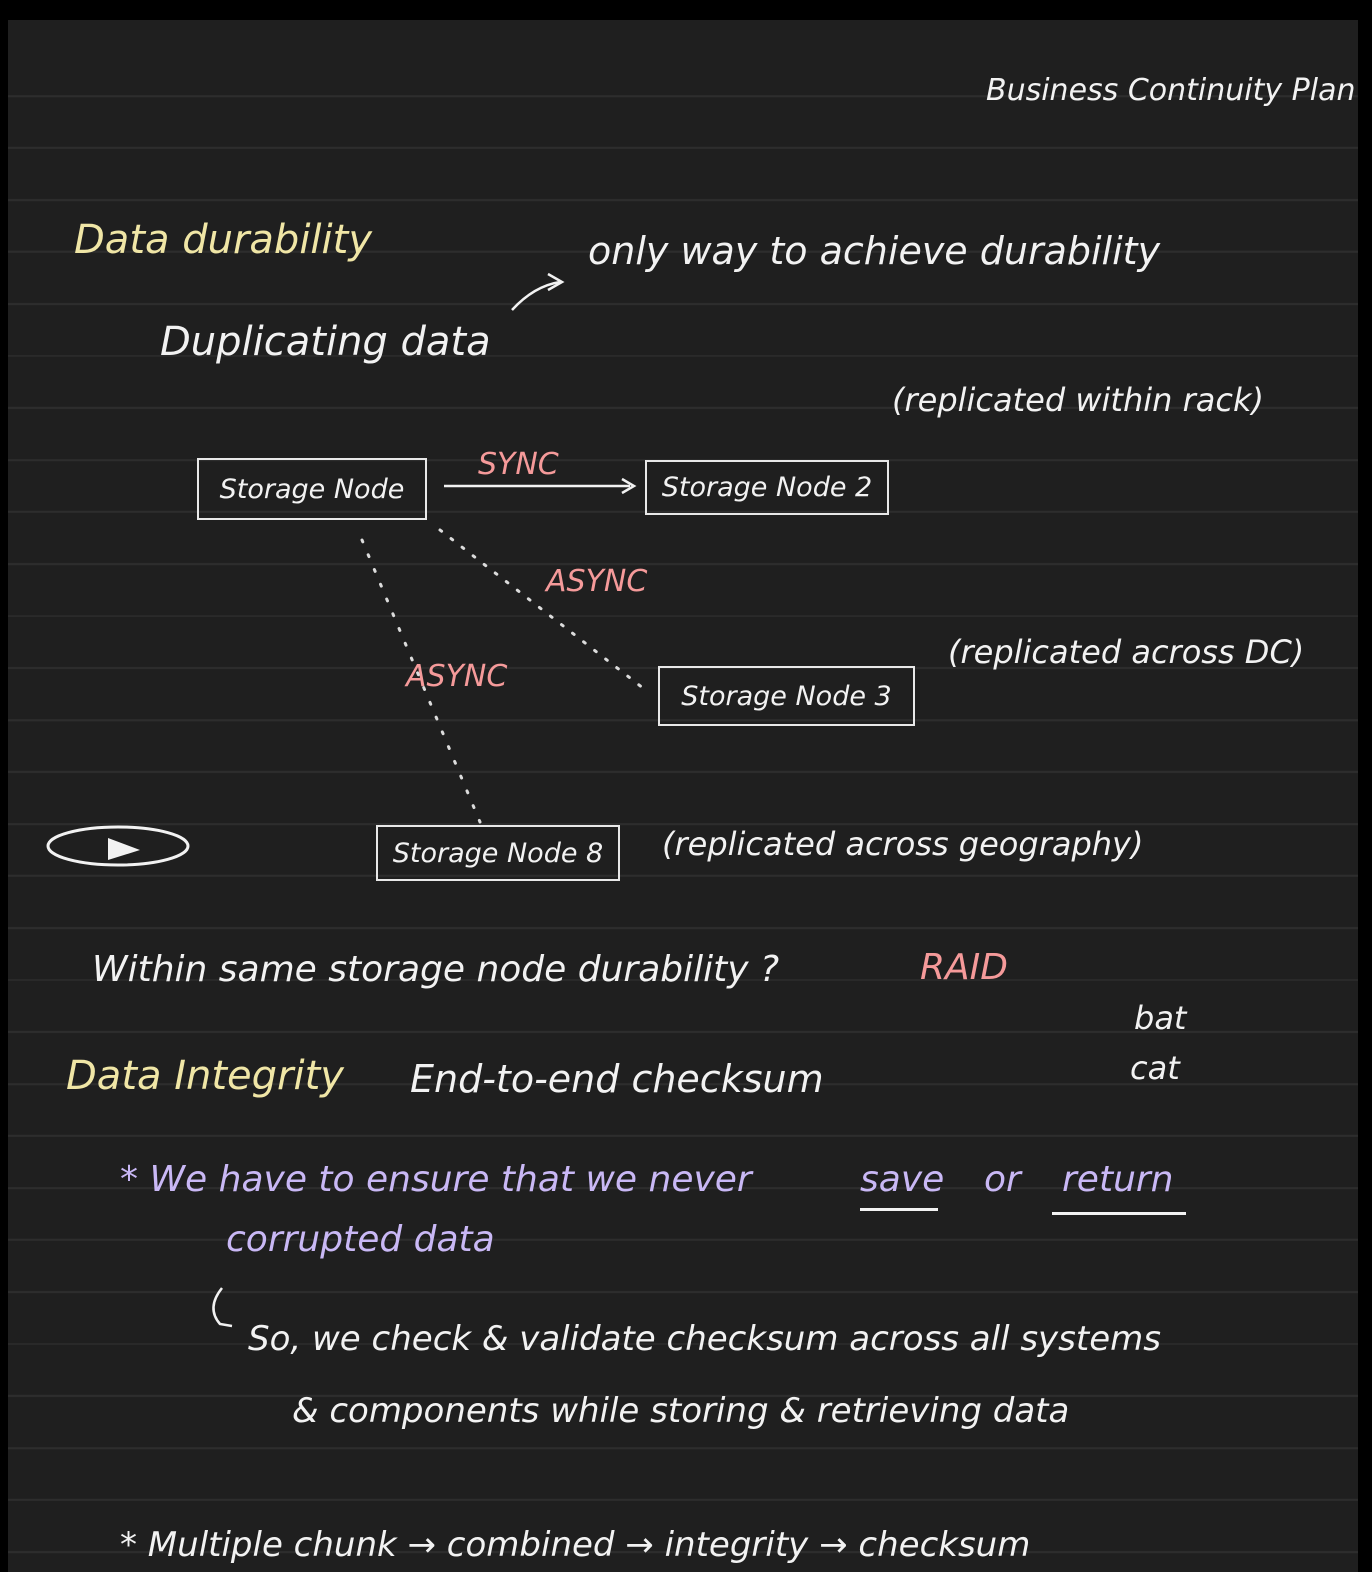  Describe the element at coordinates (421, 681) in the screenshot. I see `async-connector-geo` at that location.